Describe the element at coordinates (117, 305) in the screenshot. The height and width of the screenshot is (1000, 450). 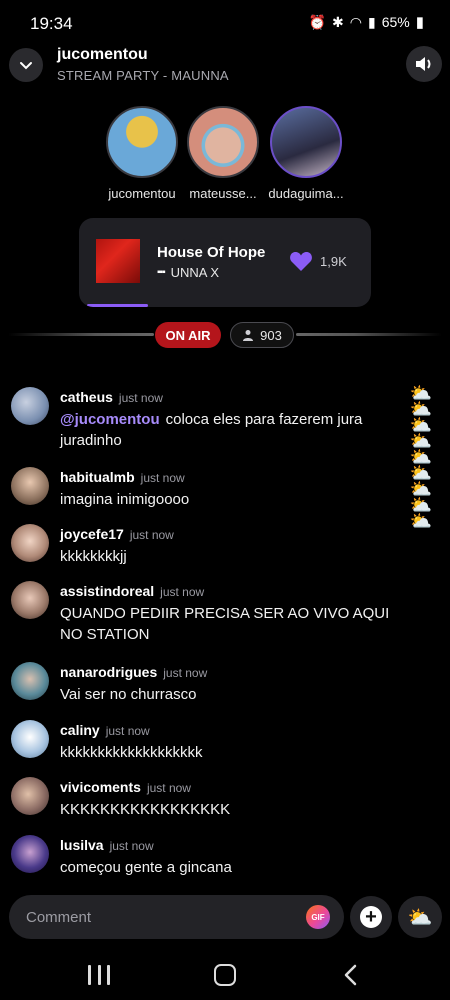
I see `track-progress-bar` at that location.